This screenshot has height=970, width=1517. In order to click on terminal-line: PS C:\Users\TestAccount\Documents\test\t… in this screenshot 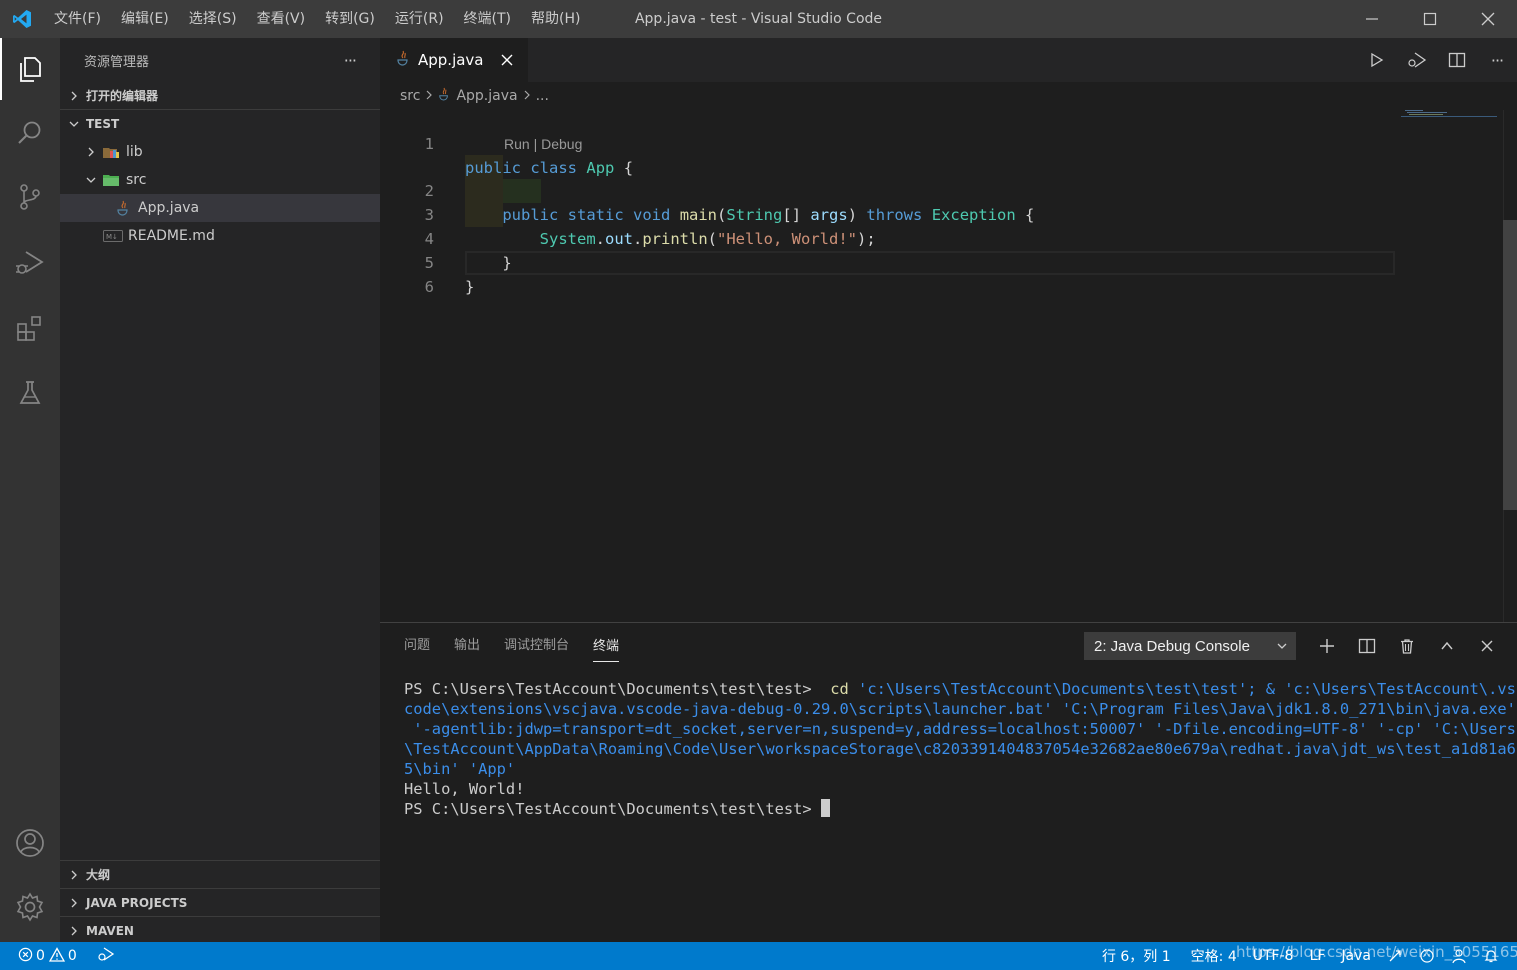, I will do `click(960, 689)`.